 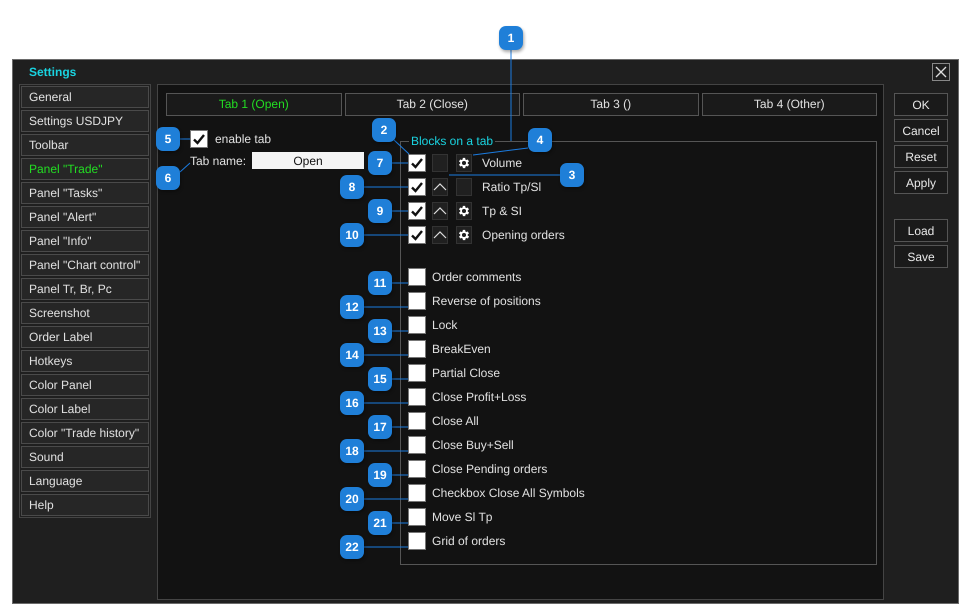 What do you see at coordinates (512, 187) in the screenshot?
I see `block-label: Ratio Tp/Sl` at bounding box center [512, 187].